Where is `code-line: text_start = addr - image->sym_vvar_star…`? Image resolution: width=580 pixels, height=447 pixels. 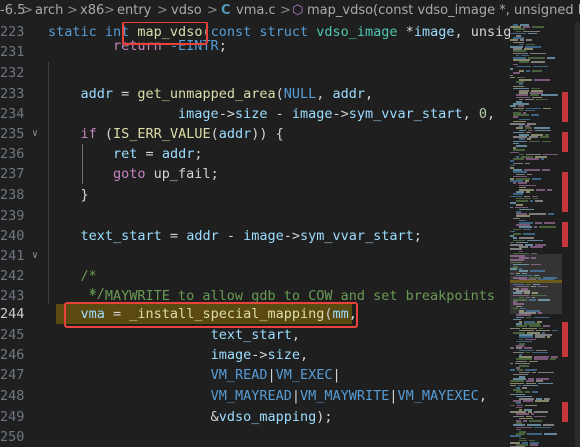 code-line: text_start = addr - image->sym_vvar_star… is located at coordinates (235, 236).